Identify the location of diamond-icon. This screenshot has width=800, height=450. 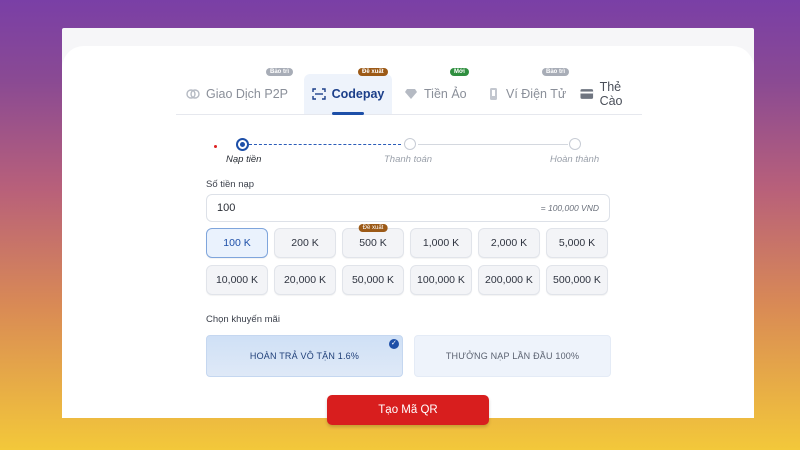
(411, 94).